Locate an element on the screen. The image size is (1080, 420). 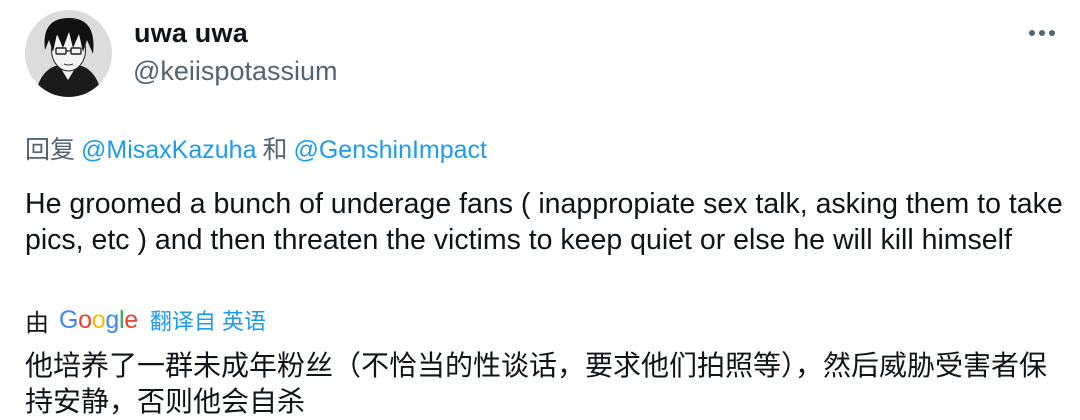
translated-from-link: 翻译自 英语 is located at coordinates (208, 320).